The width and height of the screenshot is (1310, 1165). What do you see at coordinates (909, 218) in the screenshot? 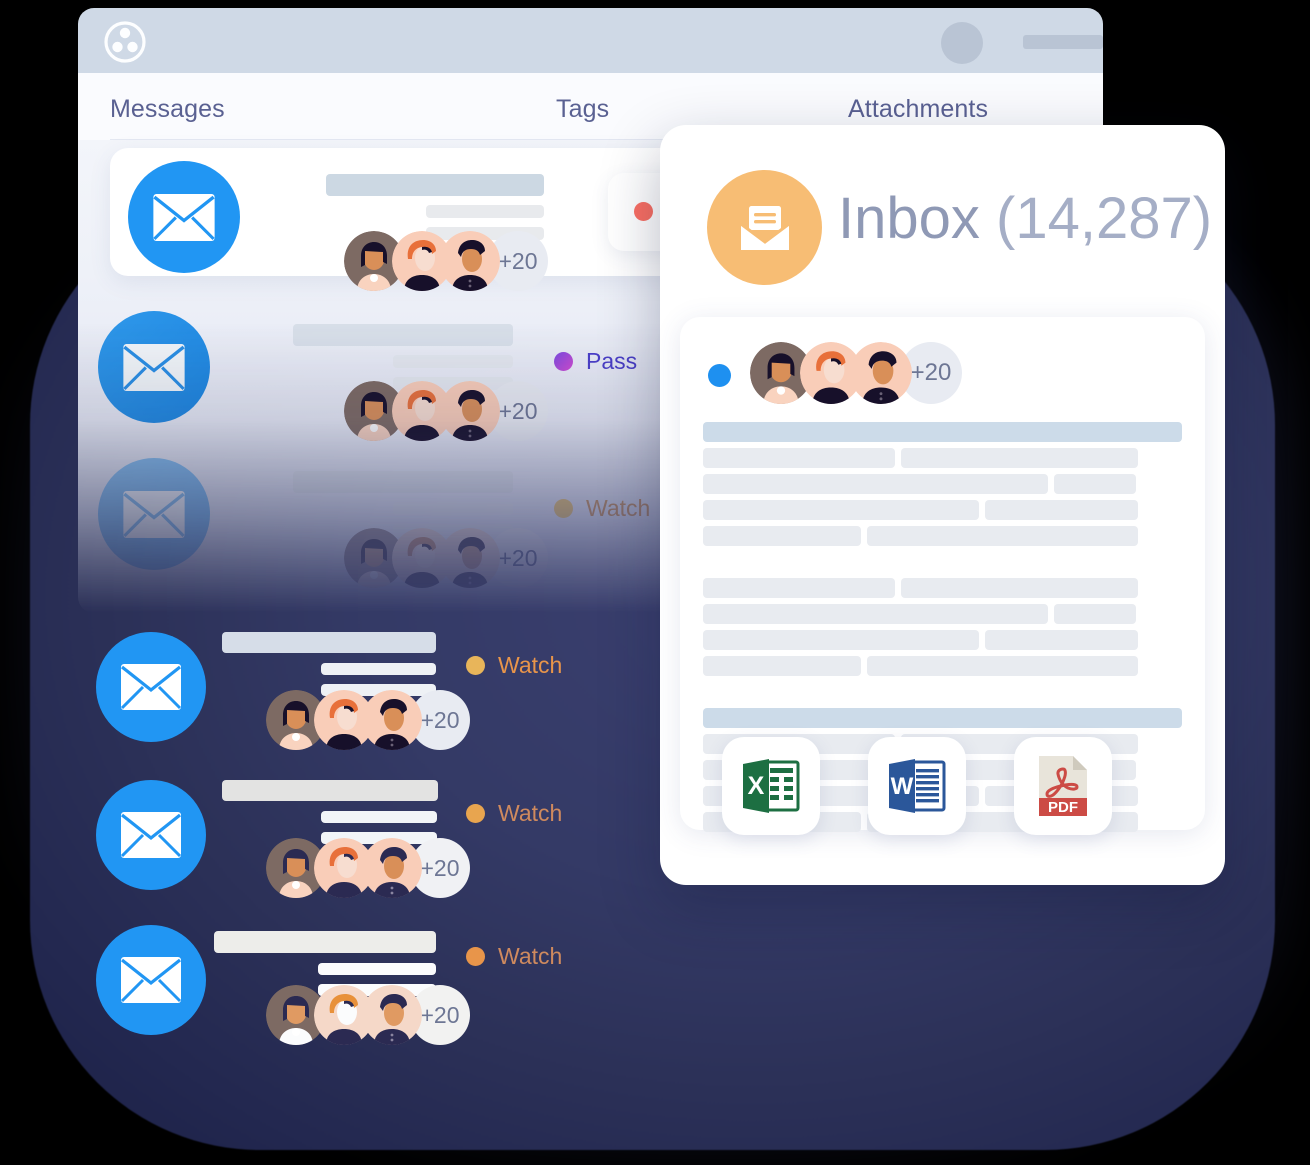
I see `inbox-title-text: Inbox` at bounding box center [909, 218].